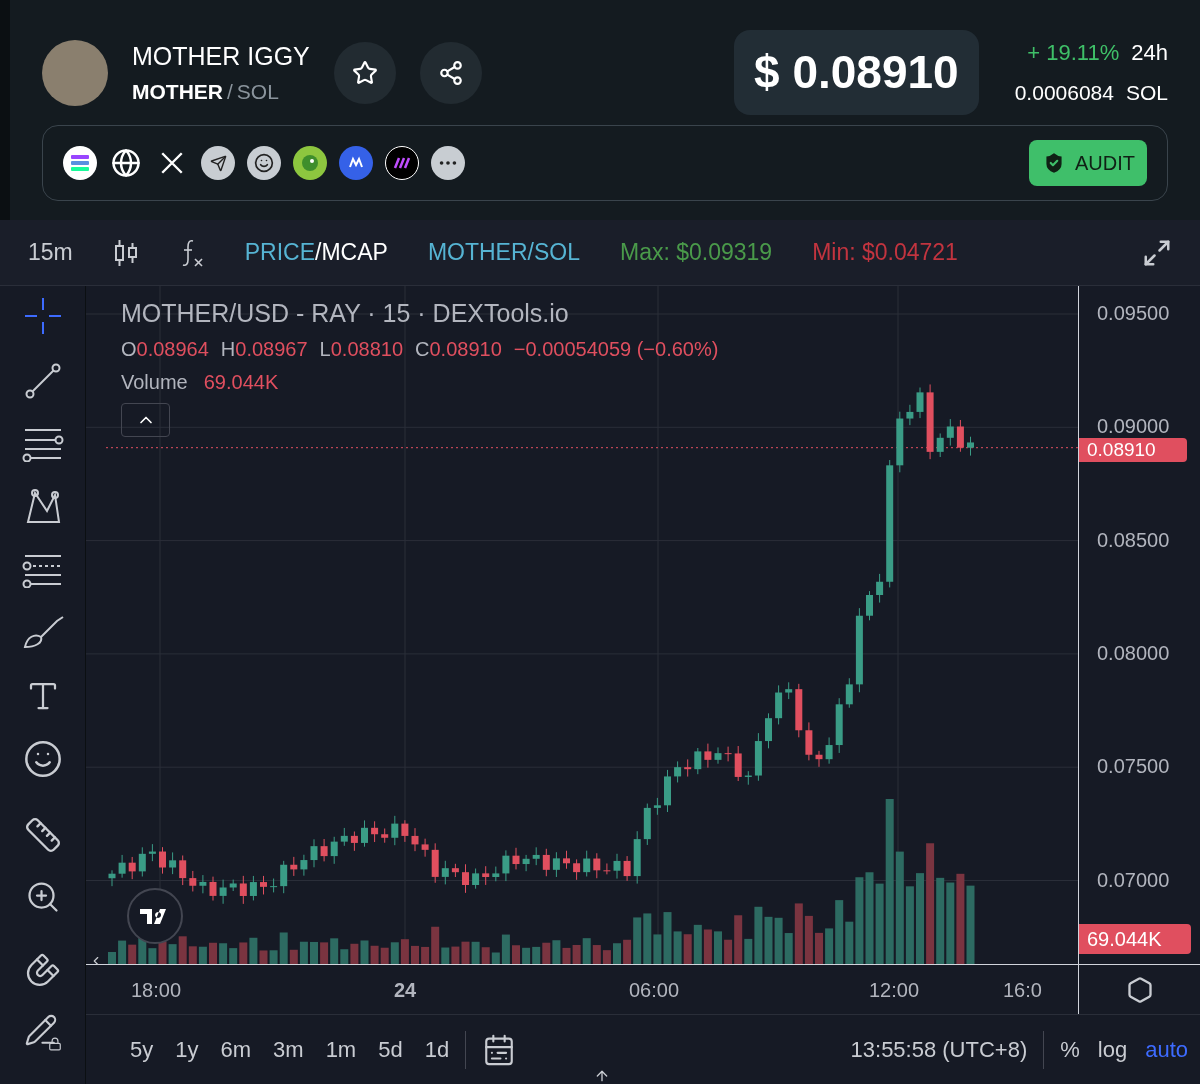 The width and height of the screenshot is (1200, 1084). Describe the element at coordinates (241, 383) in the screenshot. I see `volume-value: 69.044K` at that location.